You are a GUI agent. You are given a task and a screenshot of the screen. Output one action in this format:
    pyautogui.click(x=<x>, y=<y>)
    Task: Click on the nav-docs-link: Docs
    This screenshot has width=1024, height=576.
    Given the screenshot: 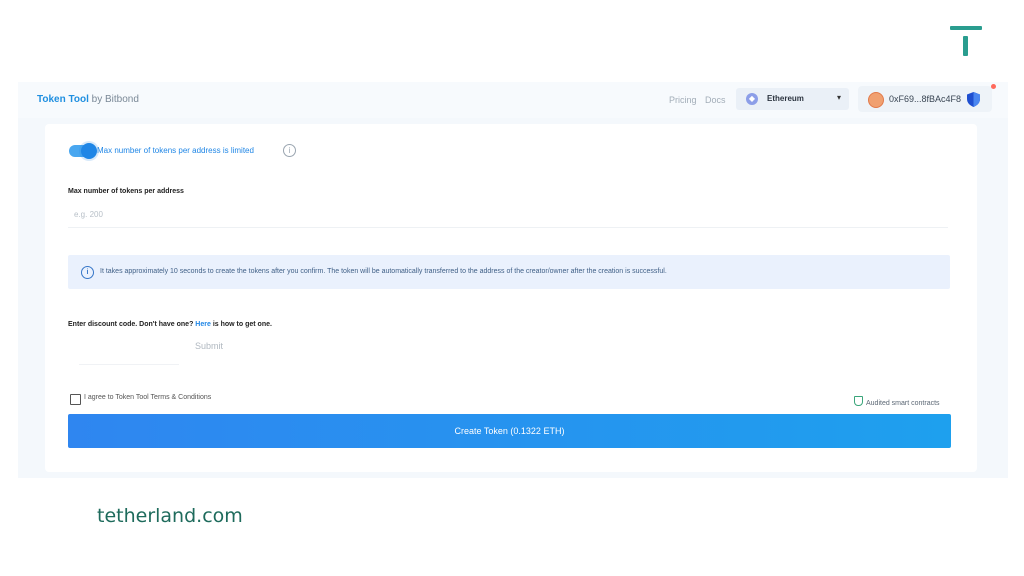 What is the action you would take?
    pyautogui.click(x=715, y=100)
    